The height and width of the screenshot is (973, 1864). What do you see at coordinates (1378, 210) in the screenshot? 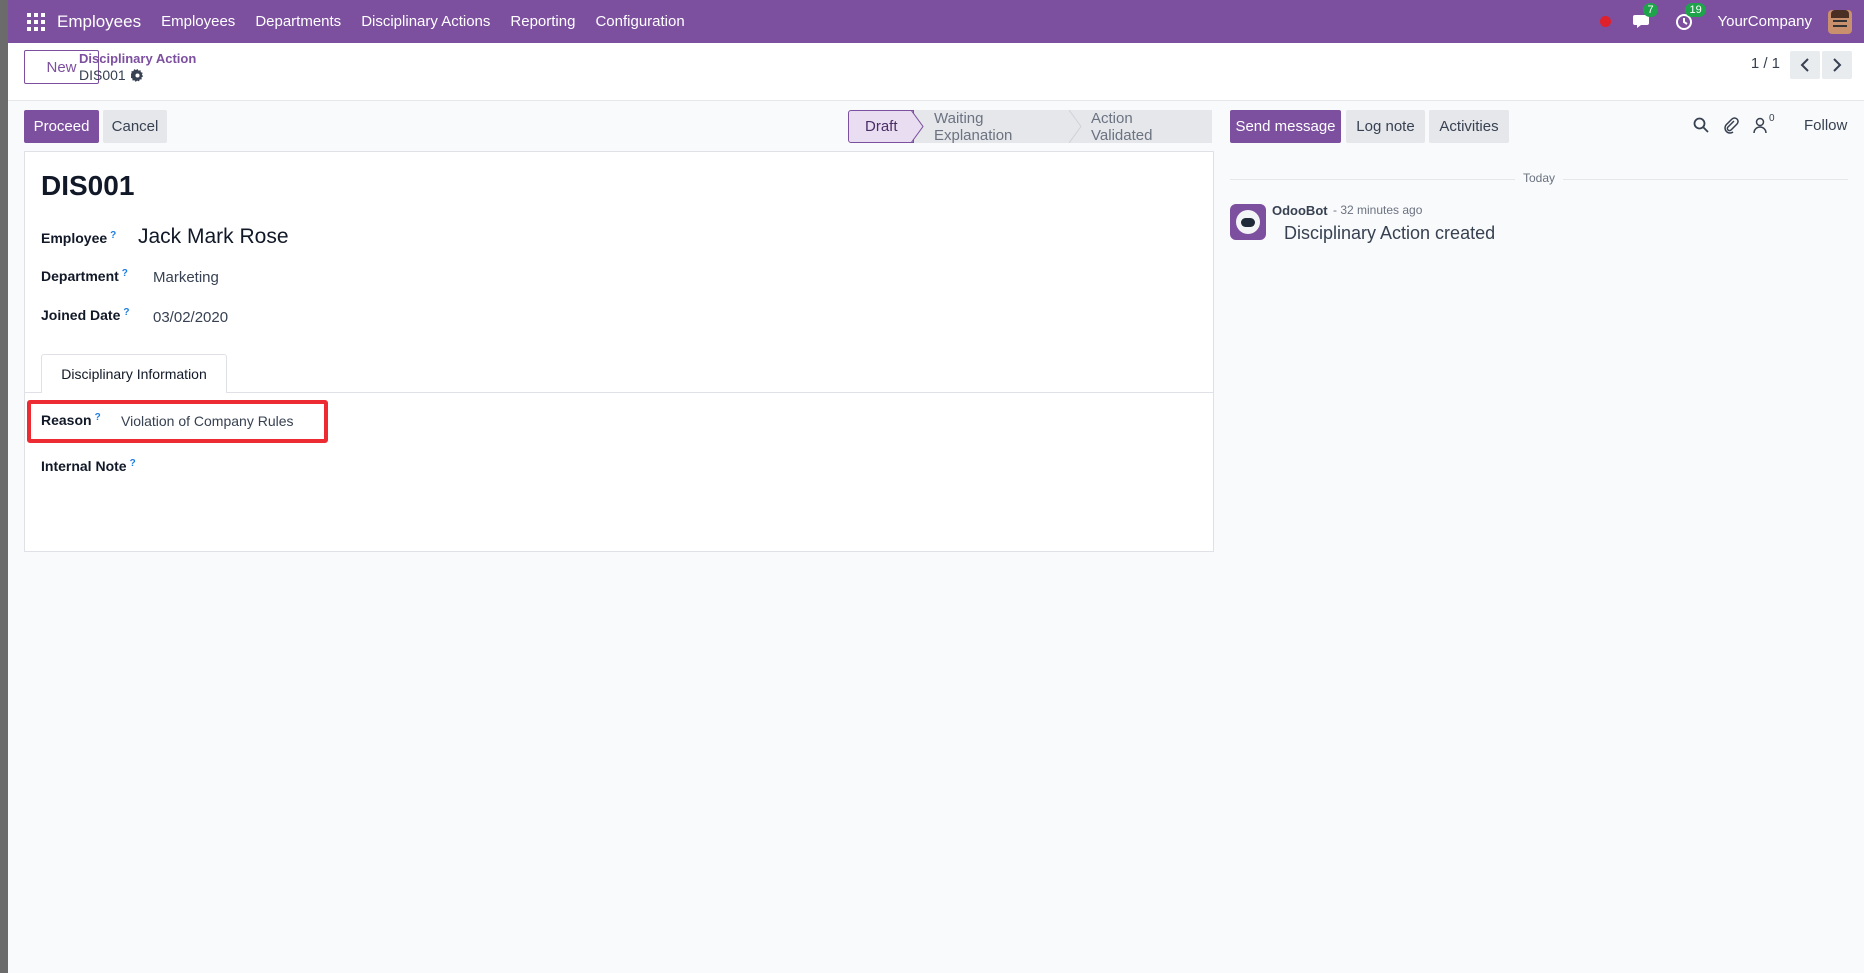
I see `message-timestamp: - 32 minutes ago` at bounding box center [1378, 210].